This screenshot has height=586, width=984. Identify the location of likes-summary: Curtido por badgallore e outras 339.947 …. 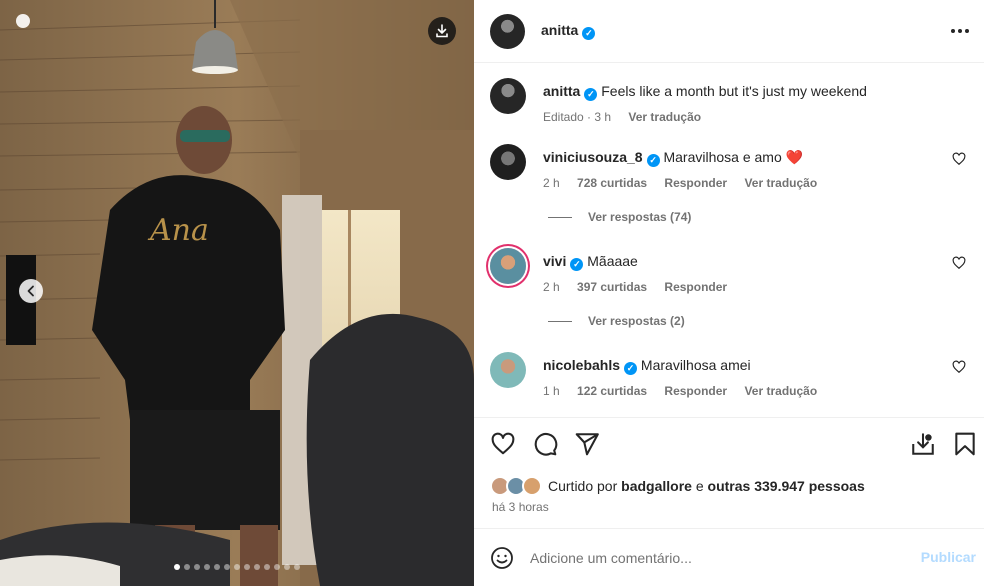
(677, 486).